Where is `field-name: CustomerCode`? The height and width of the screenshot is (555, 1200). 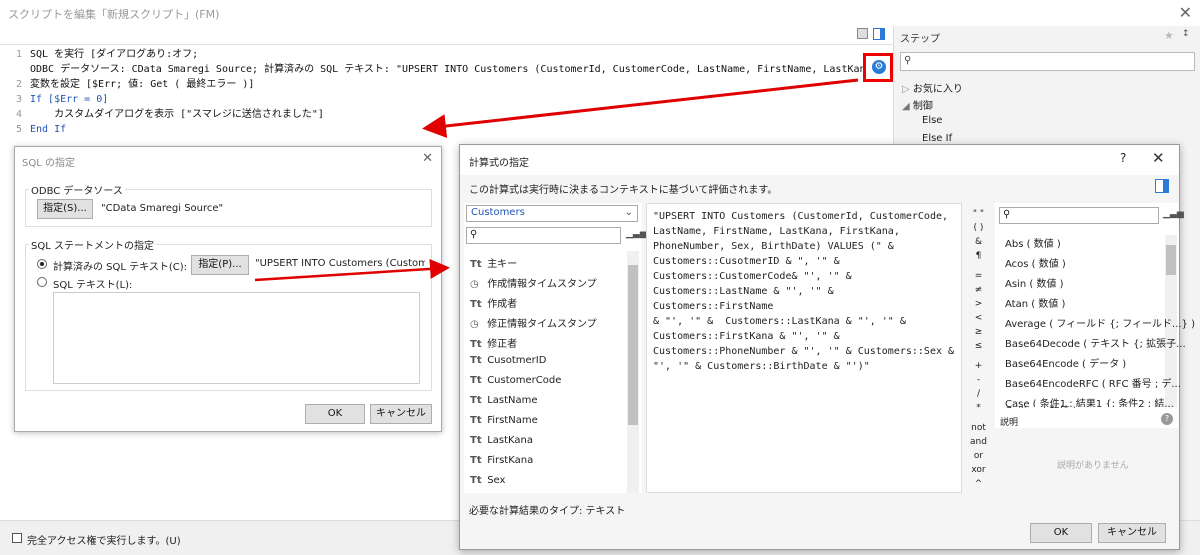
field-name: CustomerCode is located at coordinates (524, 380).